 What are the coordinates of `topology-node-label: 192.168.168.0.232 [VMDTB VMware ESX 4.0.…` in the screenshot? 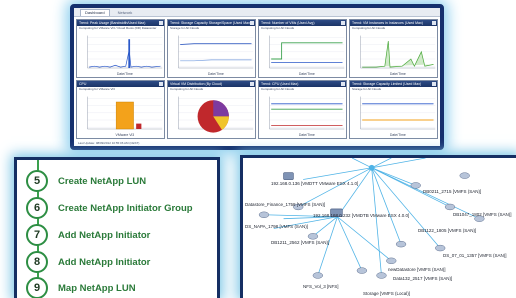 It's located at (361, 215).